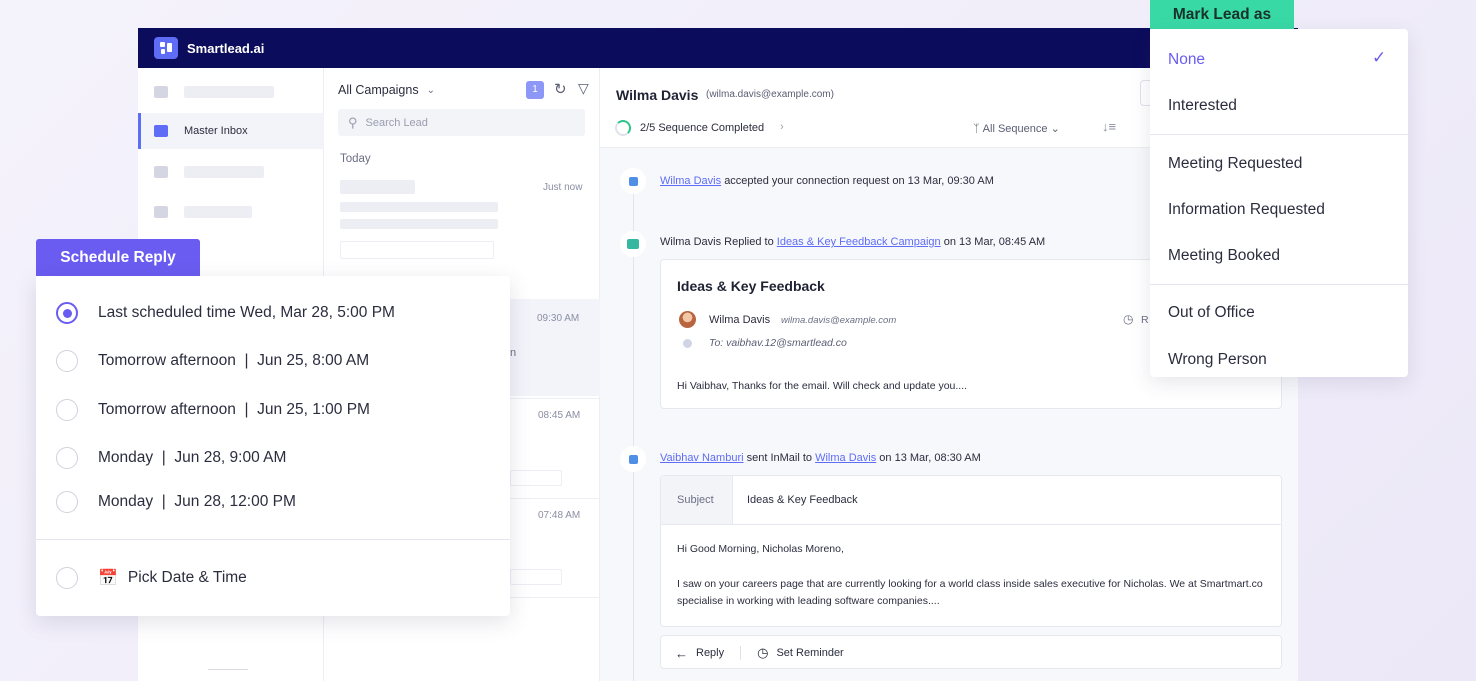 This screenshot has height=681, width=1476. I want to click on sidebar-item-master-inbox: Master Inbox, so click(231, 131).